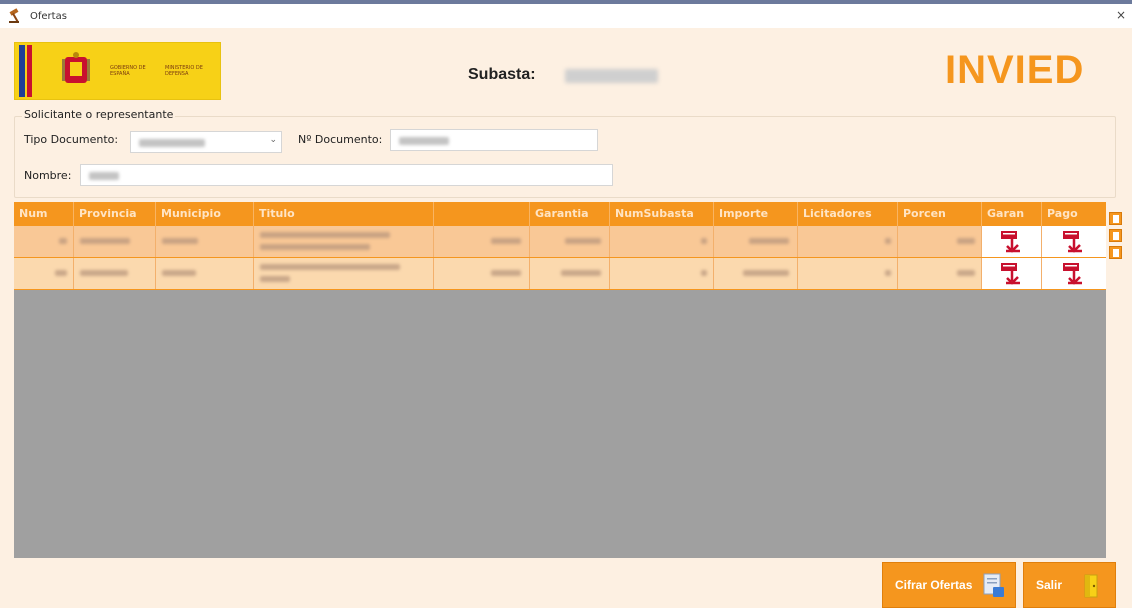  What do you see at coordinates (1015, 70) in the screenshot?
I see `invied-brand: INVIED` at bounding box center [1015, 70].